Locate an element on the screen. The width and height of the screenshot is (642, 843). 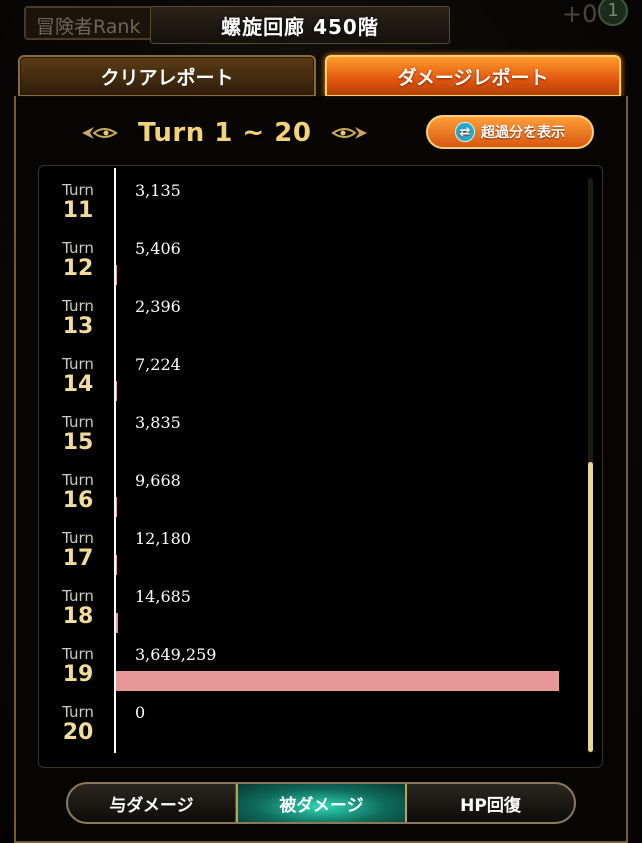
turn-label: Turn 17 is located at coordinates (78, 550).